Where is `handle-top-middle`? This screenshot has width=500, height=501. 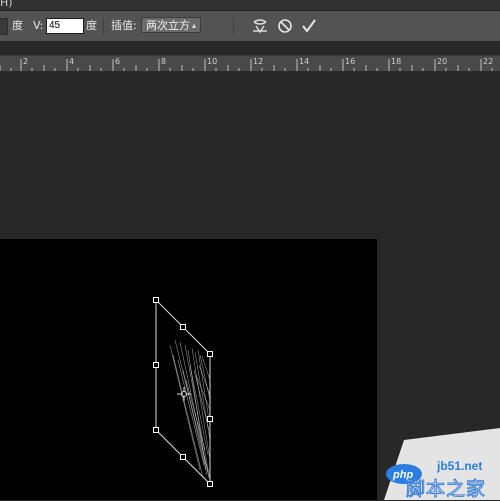 handle-top-middle is located at coordinates (183, 327).